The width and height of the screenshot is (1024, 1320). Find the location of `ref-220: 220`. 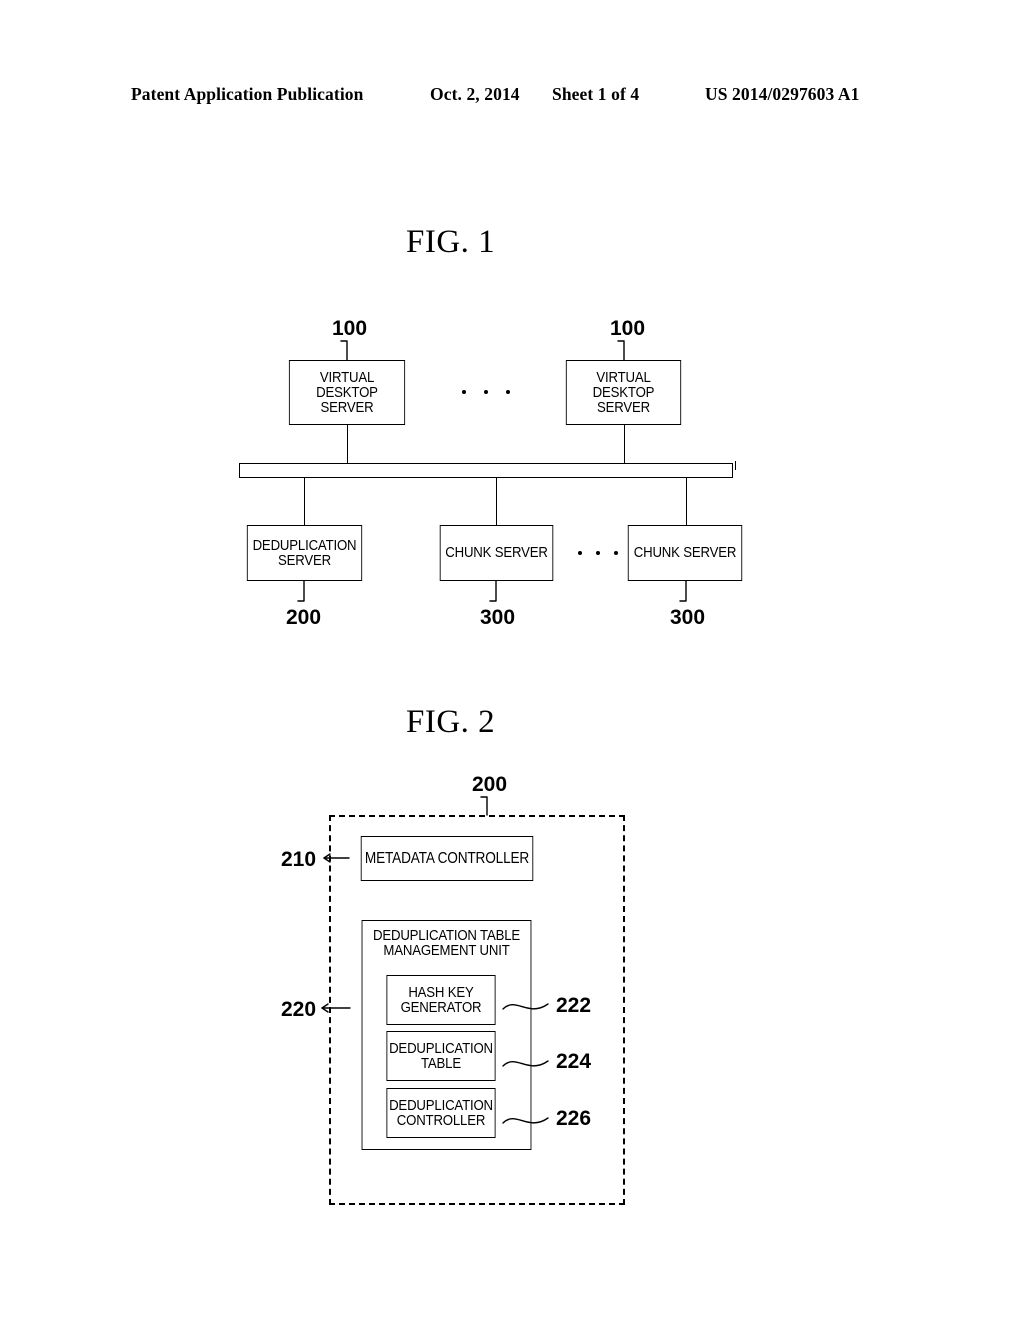

ref-220: 220 is located at coordinates (299, 1009).